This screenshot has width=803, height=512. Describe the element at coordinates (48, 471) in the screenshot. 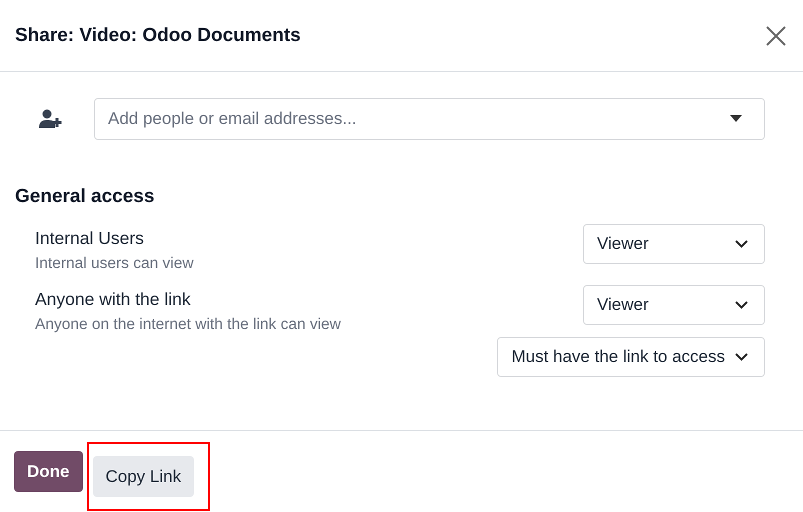

I see `done-button: Done` at that location.